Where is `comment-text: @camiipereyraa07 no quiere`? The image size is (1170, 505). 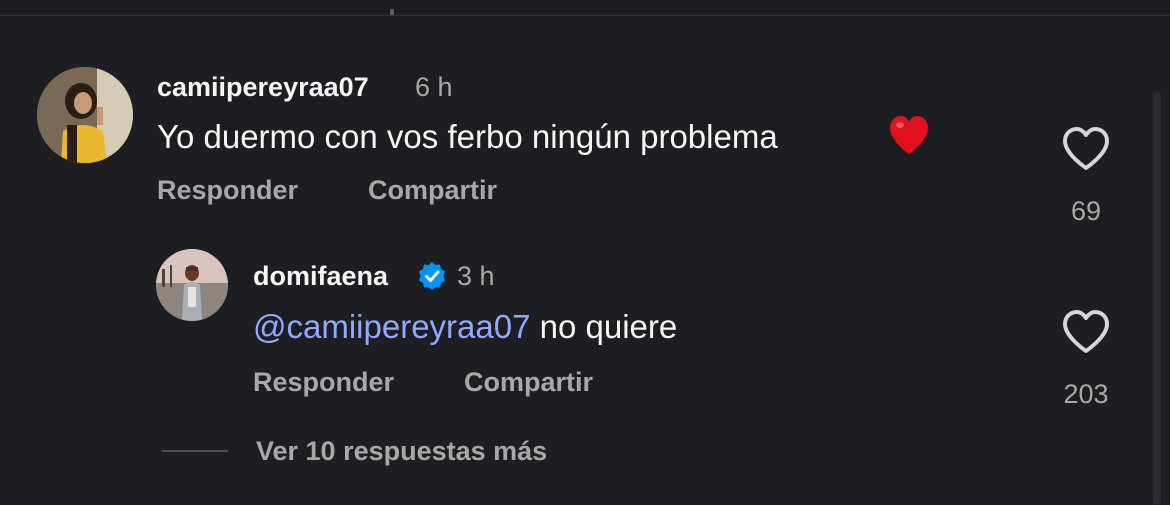 comment-text: @camiipereyraa07 no quiere is located at coordinates (465, 327).